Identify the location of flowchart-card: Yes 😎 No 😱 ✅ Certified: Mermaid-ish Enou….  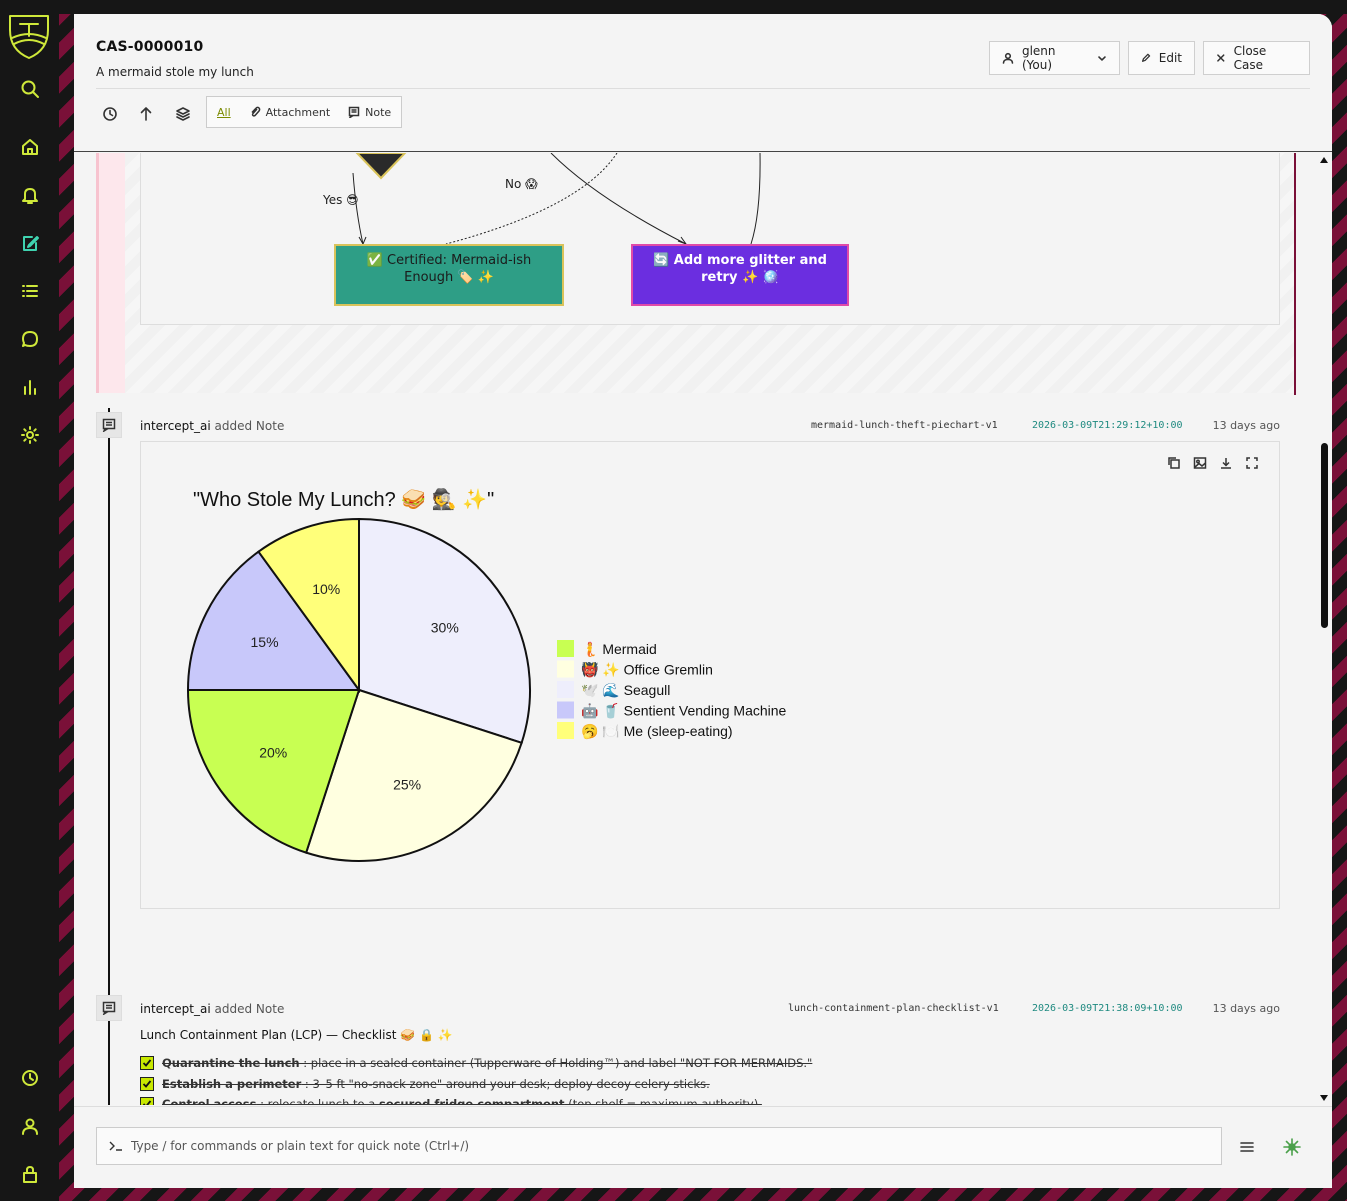
(710, 239).